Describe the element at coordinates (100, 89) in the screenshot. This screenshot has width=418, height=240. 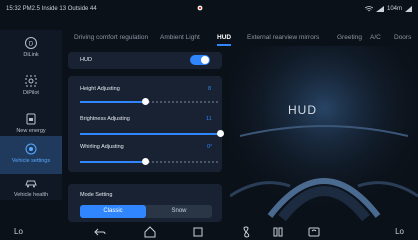
I see `height-label: Height Adjusting` at that location.